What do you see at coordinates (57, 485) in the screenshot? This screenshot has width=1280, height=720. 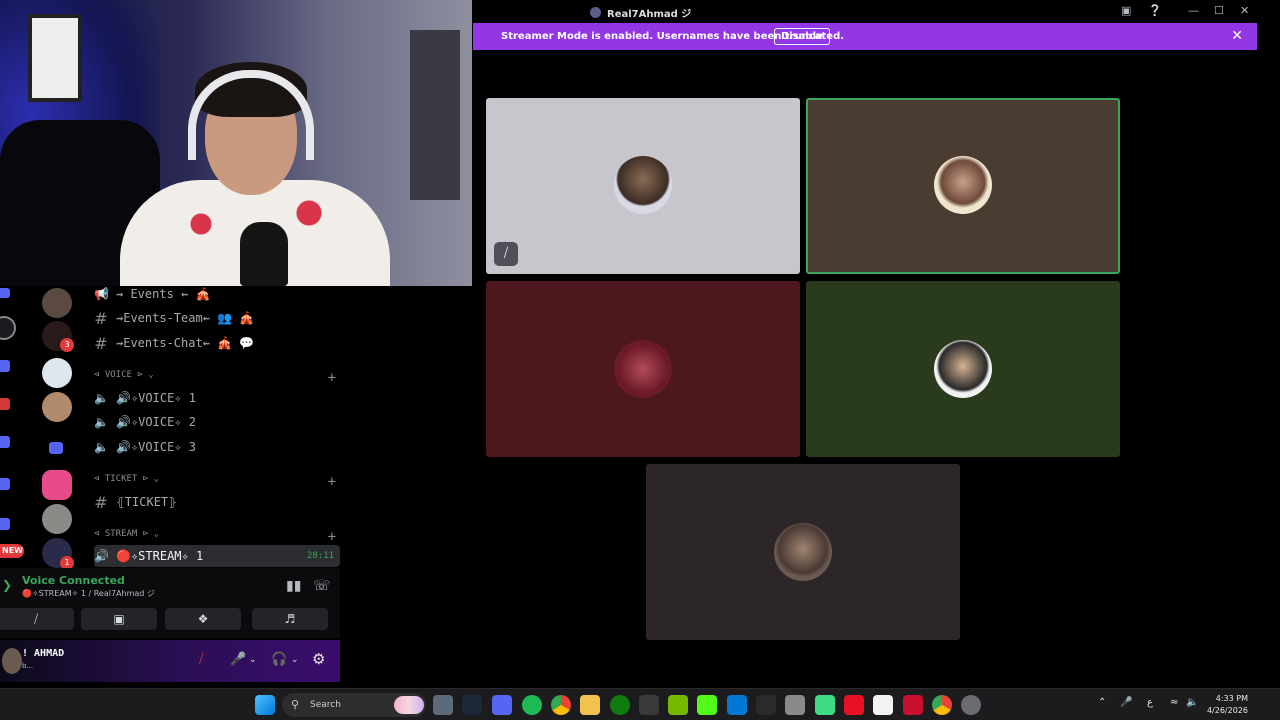 I see `server-pink-badge-icon` at bounding box center [57, 485].